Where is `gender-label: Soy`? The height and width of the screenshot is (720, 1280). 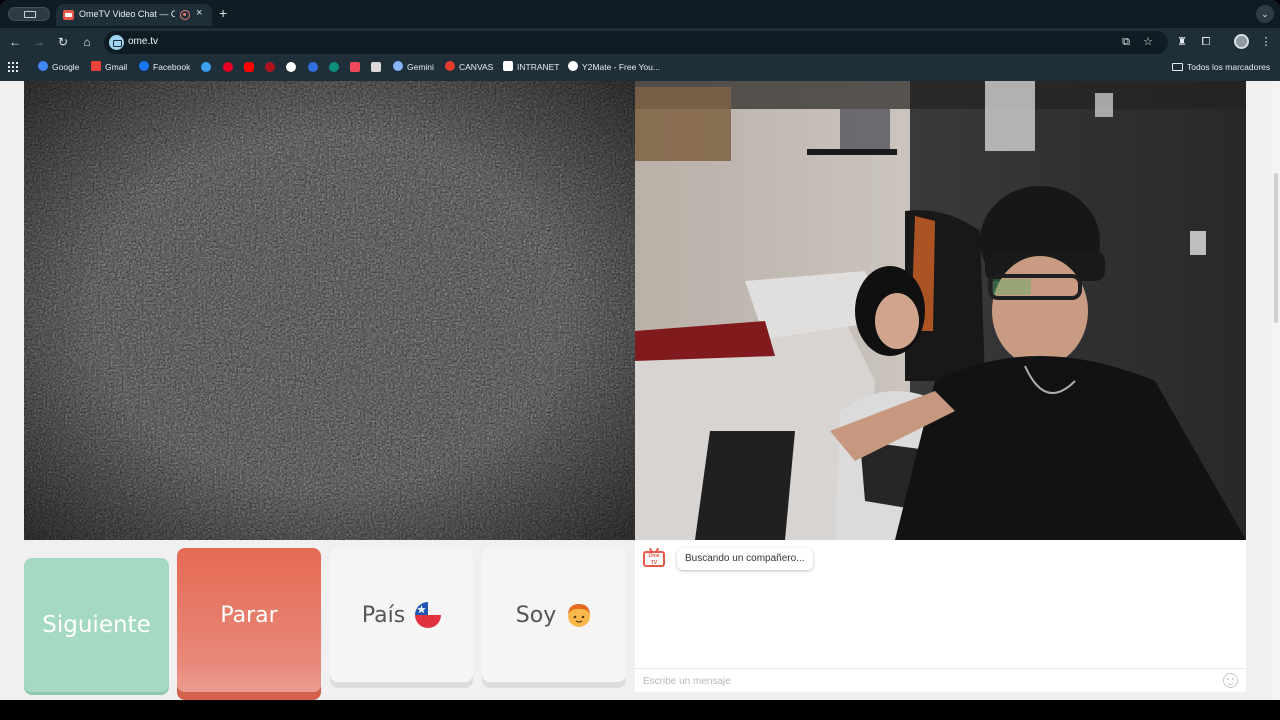 gender-label: Soy is located at coordinates (536, 615).